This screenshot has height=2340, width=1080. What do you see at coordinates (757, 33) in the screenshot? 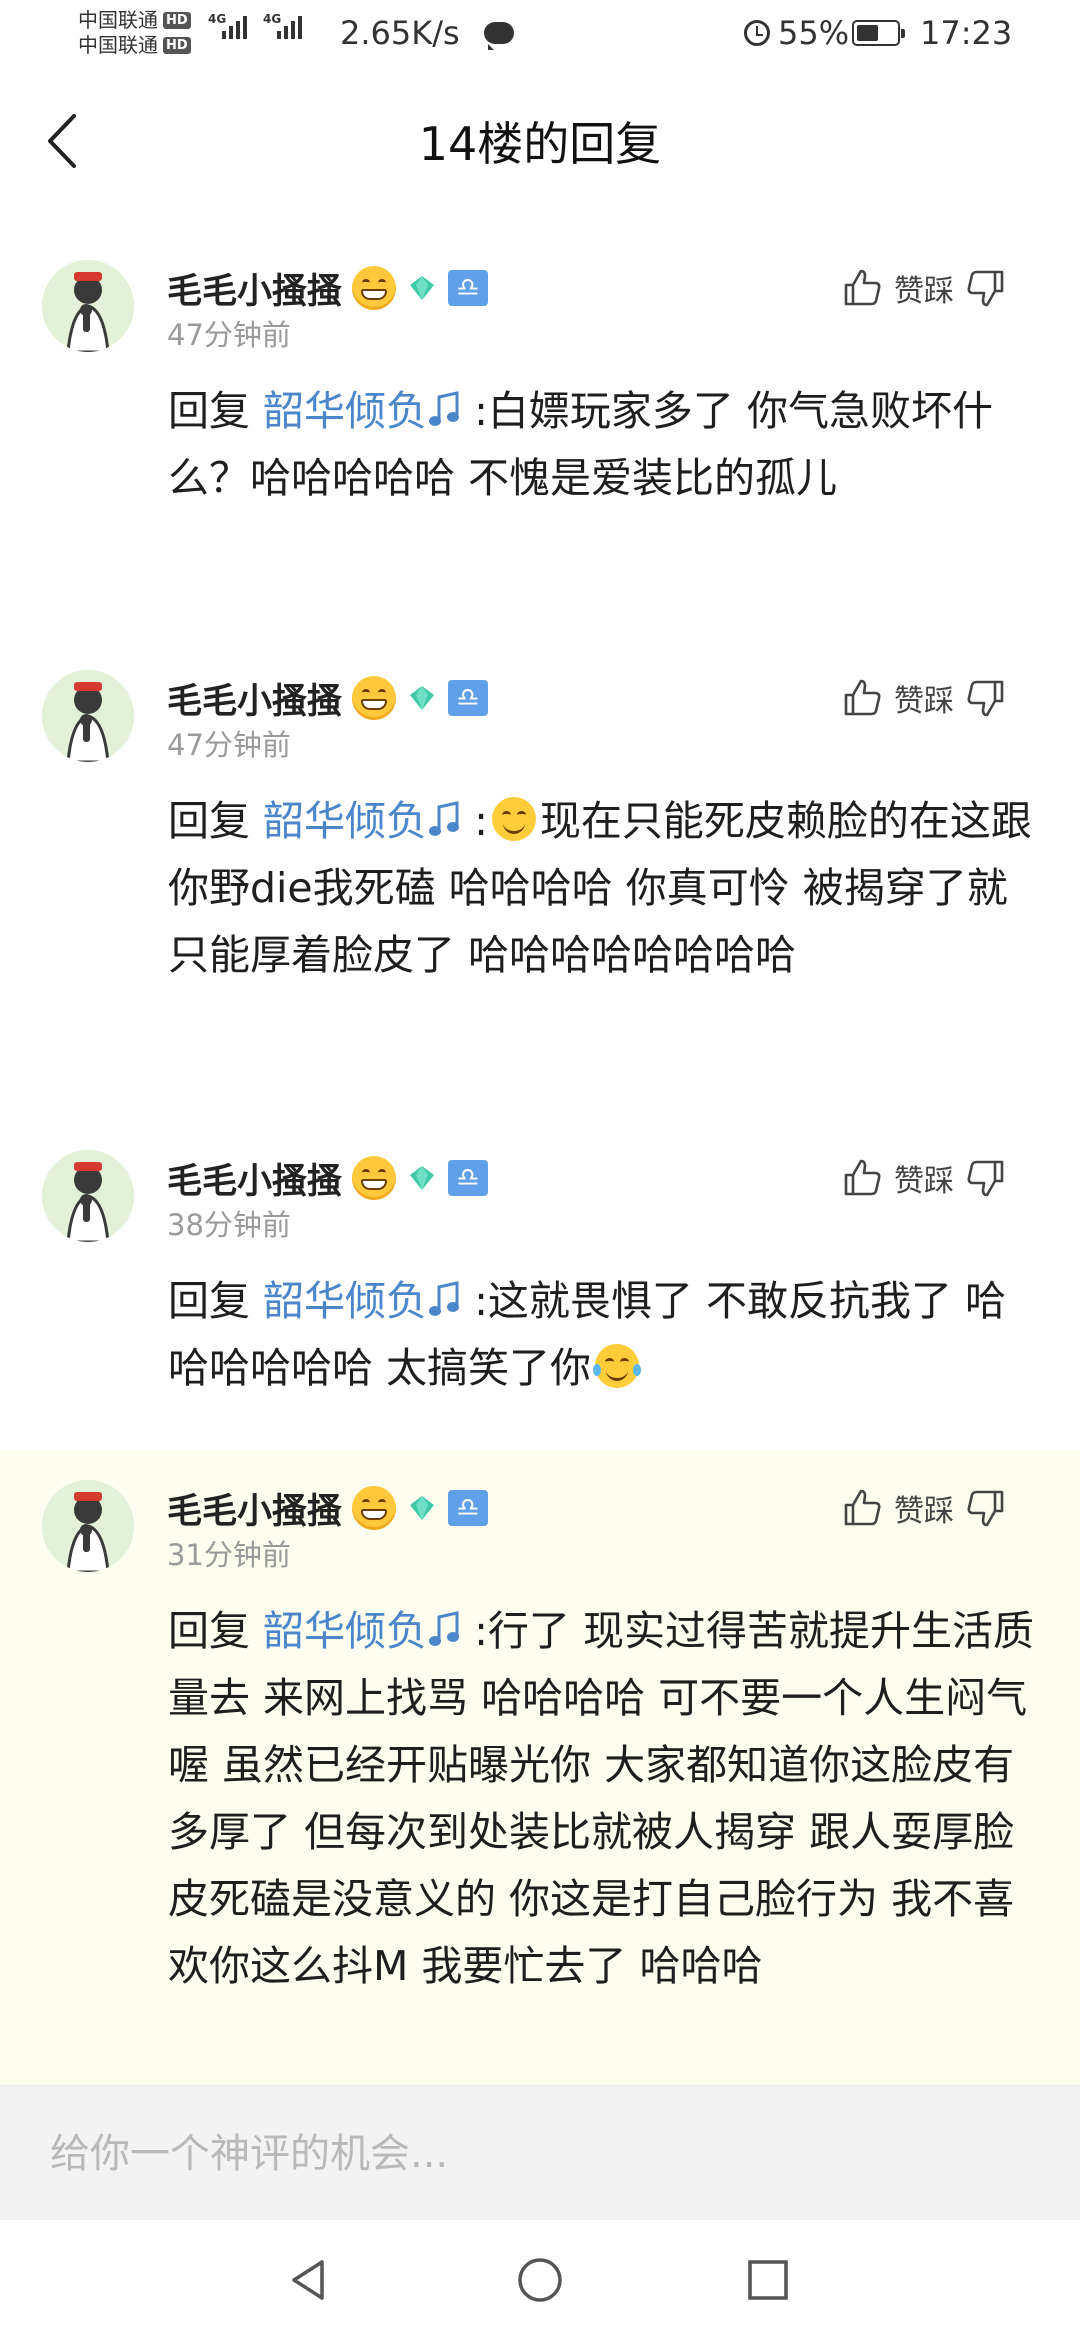
I see `alarm-icon` at bounding box center [757, 33].